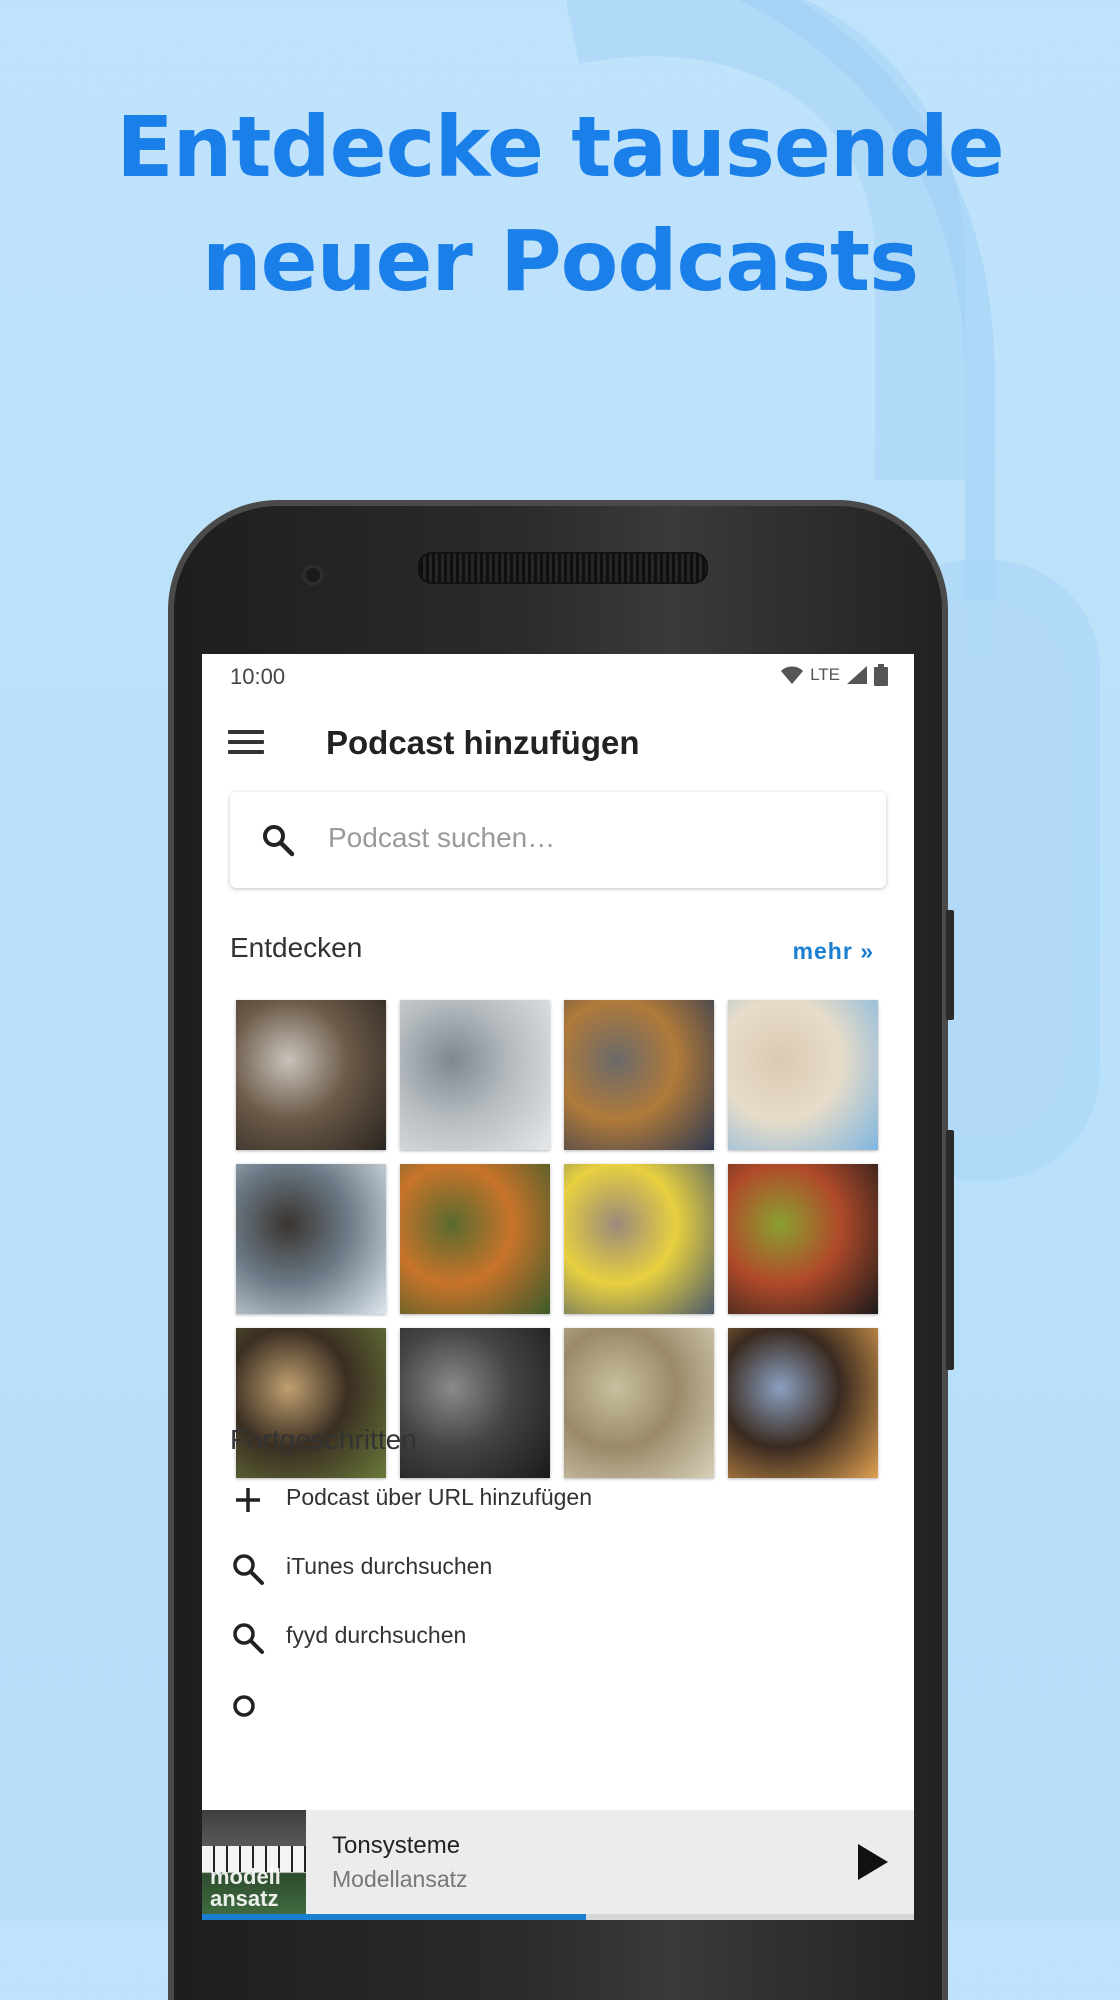 This screenshot has width=1120, height=2000. I want to click on search-fyyd-label: fyyd durchsuchen, so click(376, 1635).